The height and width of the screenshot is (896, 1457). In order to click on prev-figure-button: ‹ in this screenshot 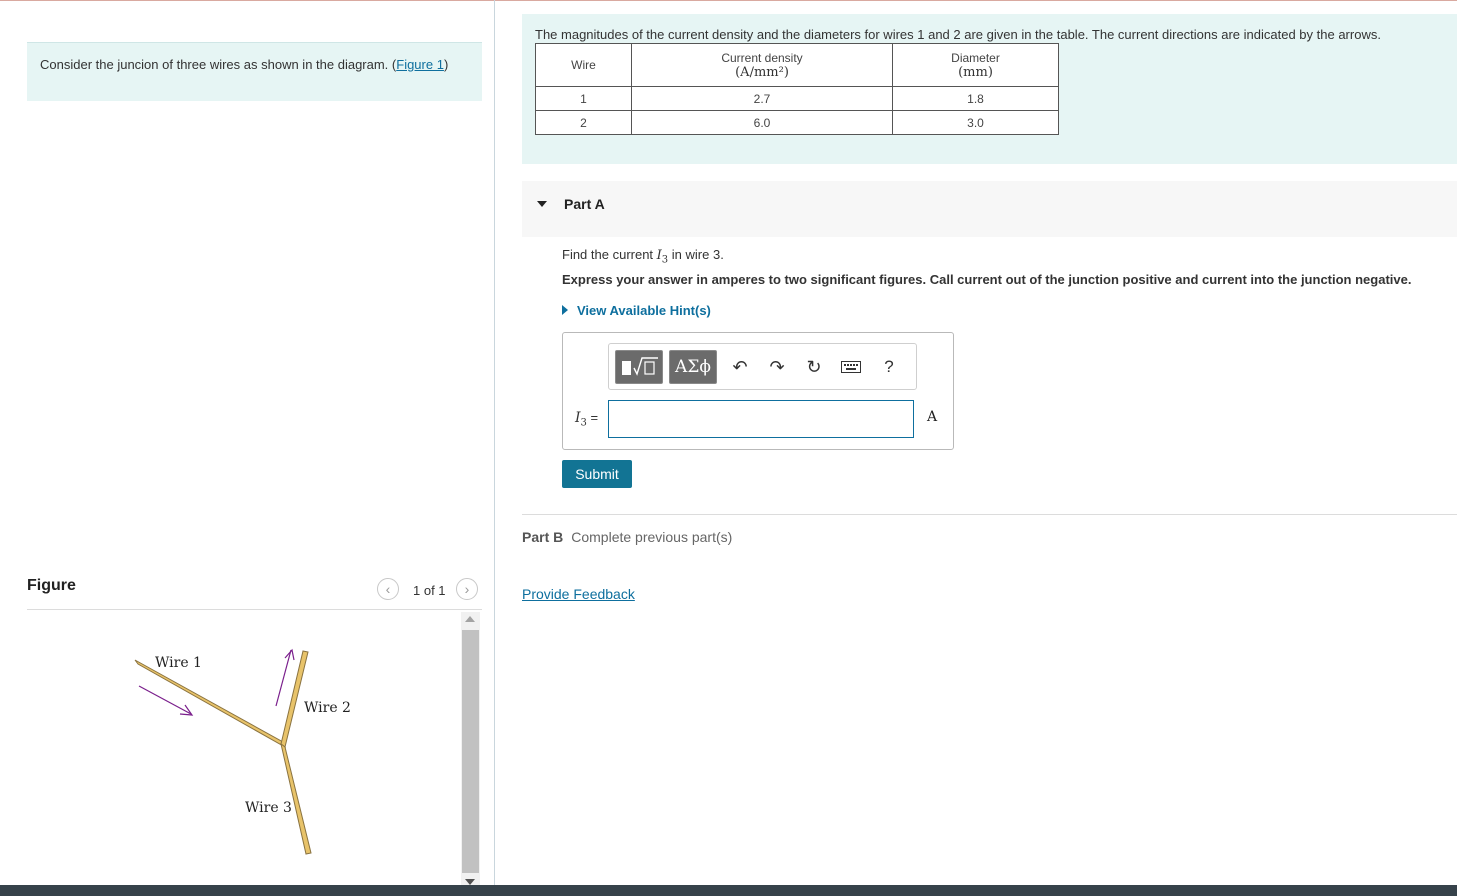, I will do `click(388, 589)`.